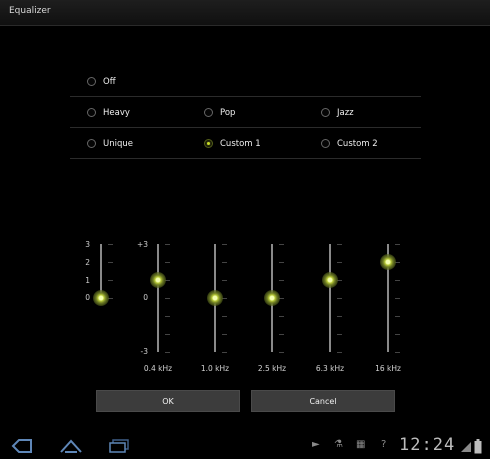 Image resolution: width=490 pixels, height=459 pixels. I want to click on preset-label: Unique, so click(118, 143).